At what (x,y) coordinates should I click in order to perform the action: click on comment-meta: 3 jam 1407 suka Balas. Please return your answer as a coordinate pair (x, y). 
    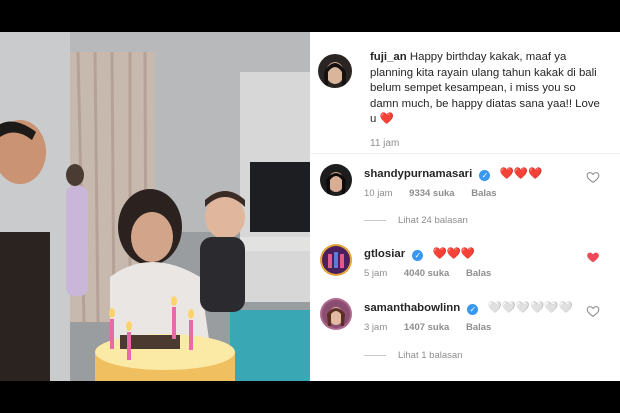
    Looking at the image, I should click on (434, 327).